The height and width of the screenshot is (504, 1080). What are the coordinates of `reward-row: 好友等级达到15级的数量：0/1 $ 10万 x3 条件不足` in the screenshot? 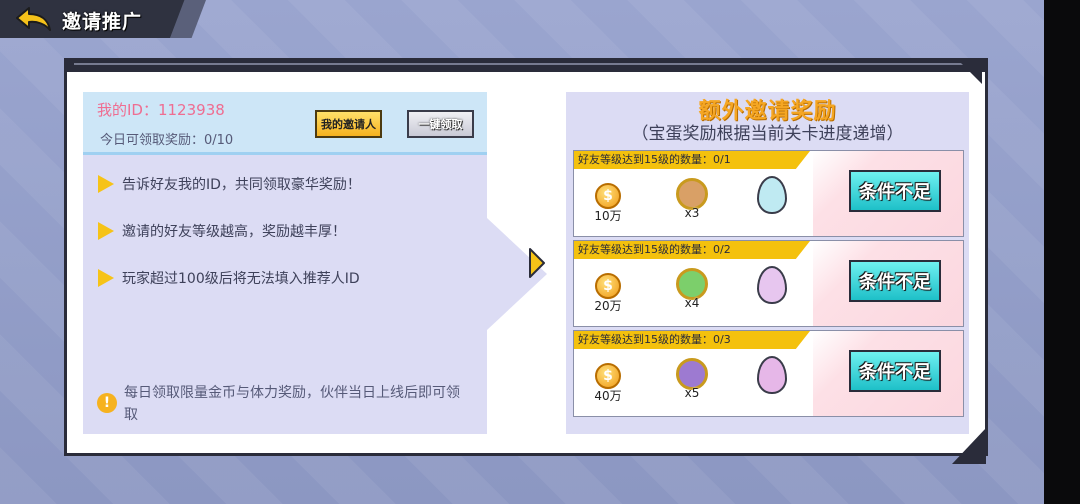 It's located at (768, 193).